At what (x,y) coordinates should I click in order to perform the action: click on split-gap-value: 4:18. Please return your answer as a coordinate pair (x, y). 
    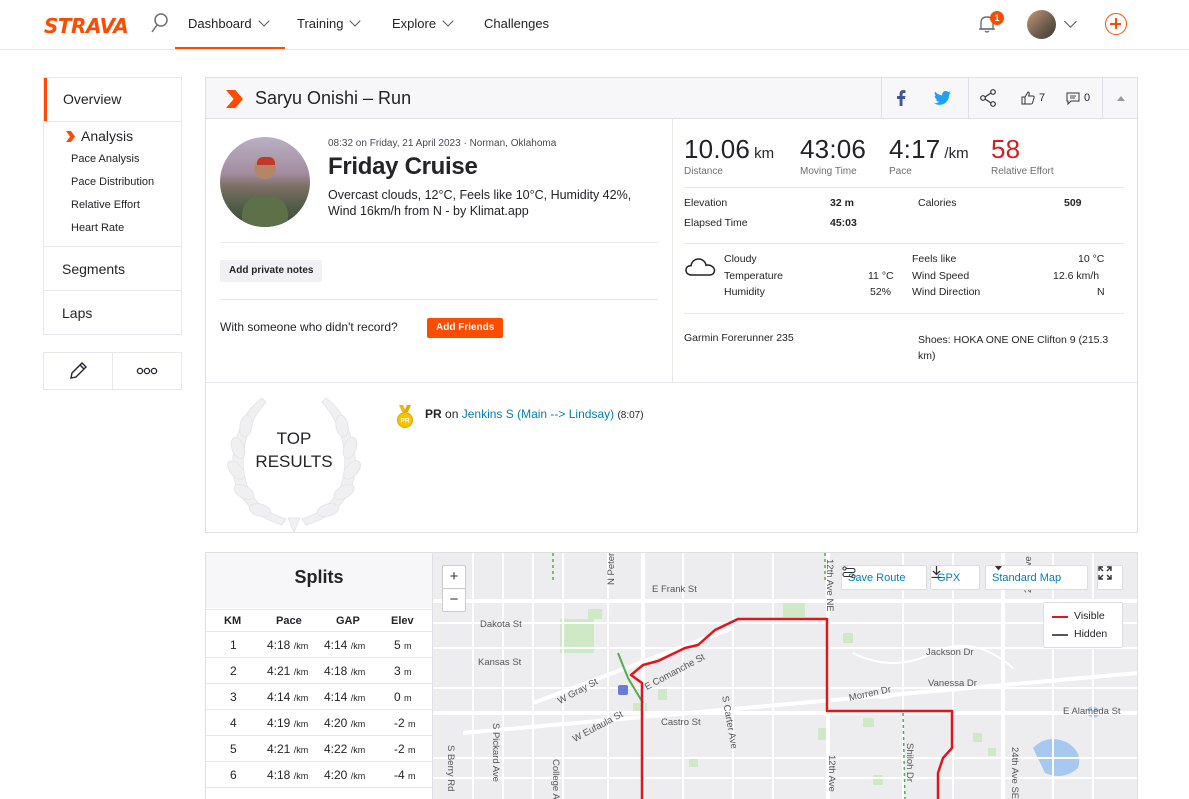
    Looking at the image, I should click on (336, 671).